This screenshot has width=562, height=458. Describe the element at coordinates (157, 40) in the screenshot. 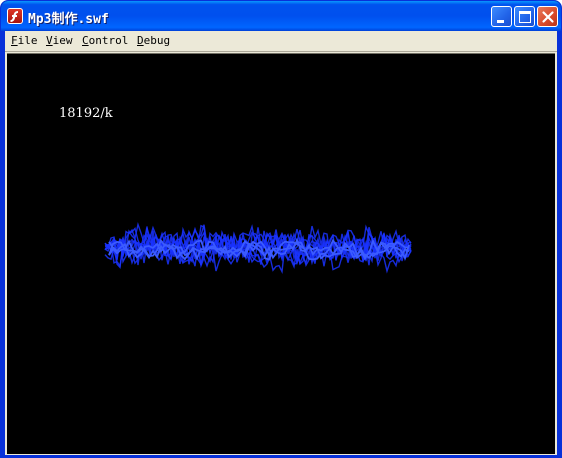

I see `menu-debug-label: ebug` at that location.